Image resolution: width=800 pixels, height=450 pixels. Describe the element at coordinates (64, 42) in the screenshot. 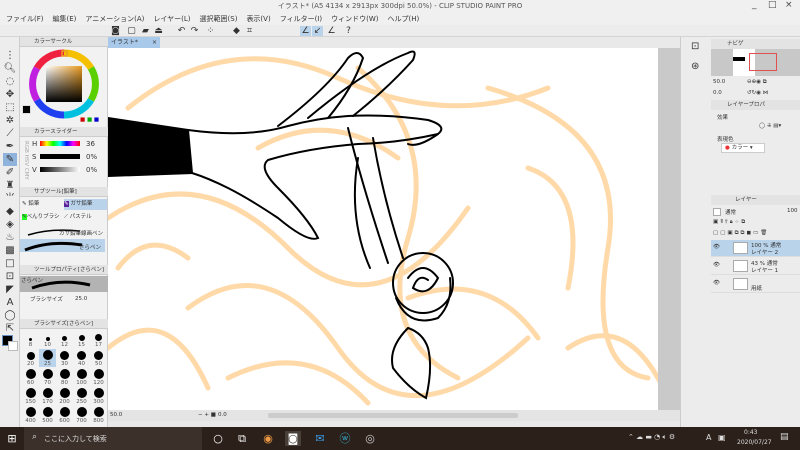

I see `color-circle-header: カラーサークル` at that location.